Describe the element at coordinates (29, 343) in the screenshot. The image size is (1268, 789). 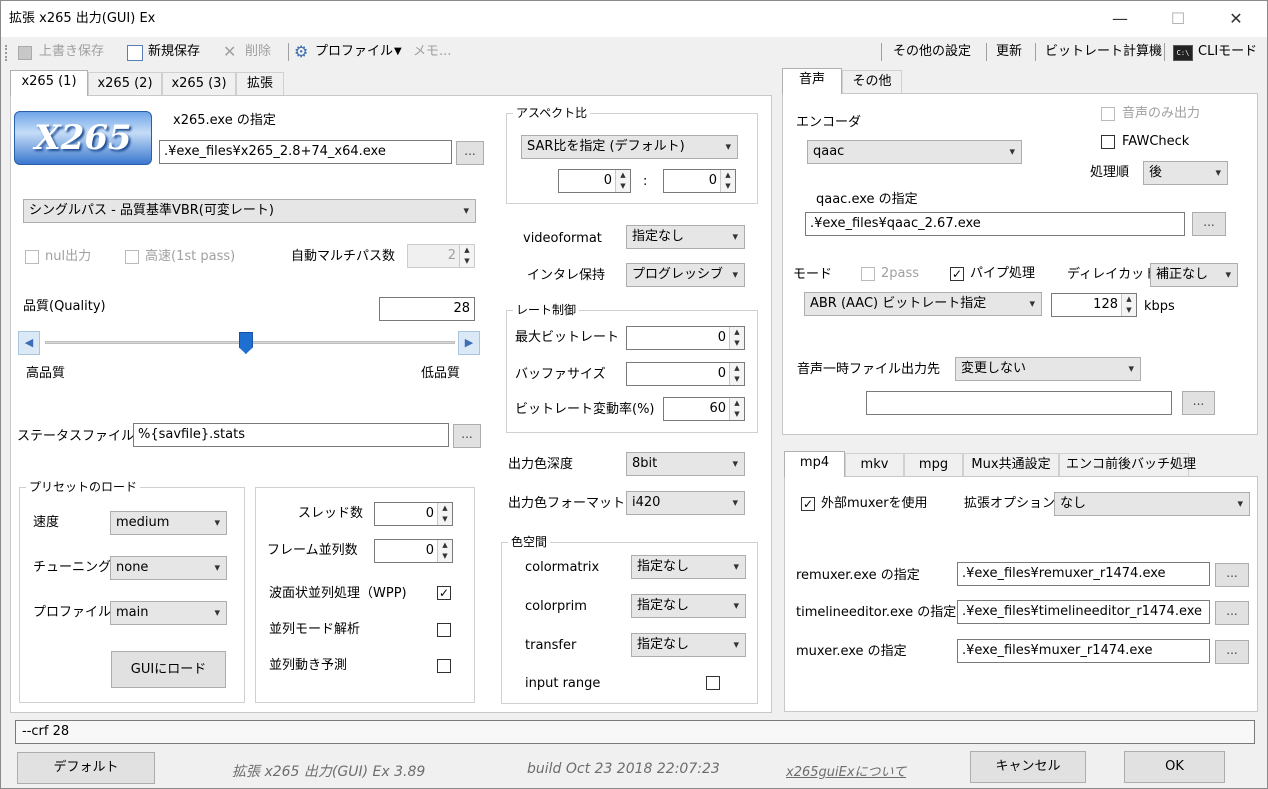
I see `slider-left-arrow-icon: ◀` at that location.